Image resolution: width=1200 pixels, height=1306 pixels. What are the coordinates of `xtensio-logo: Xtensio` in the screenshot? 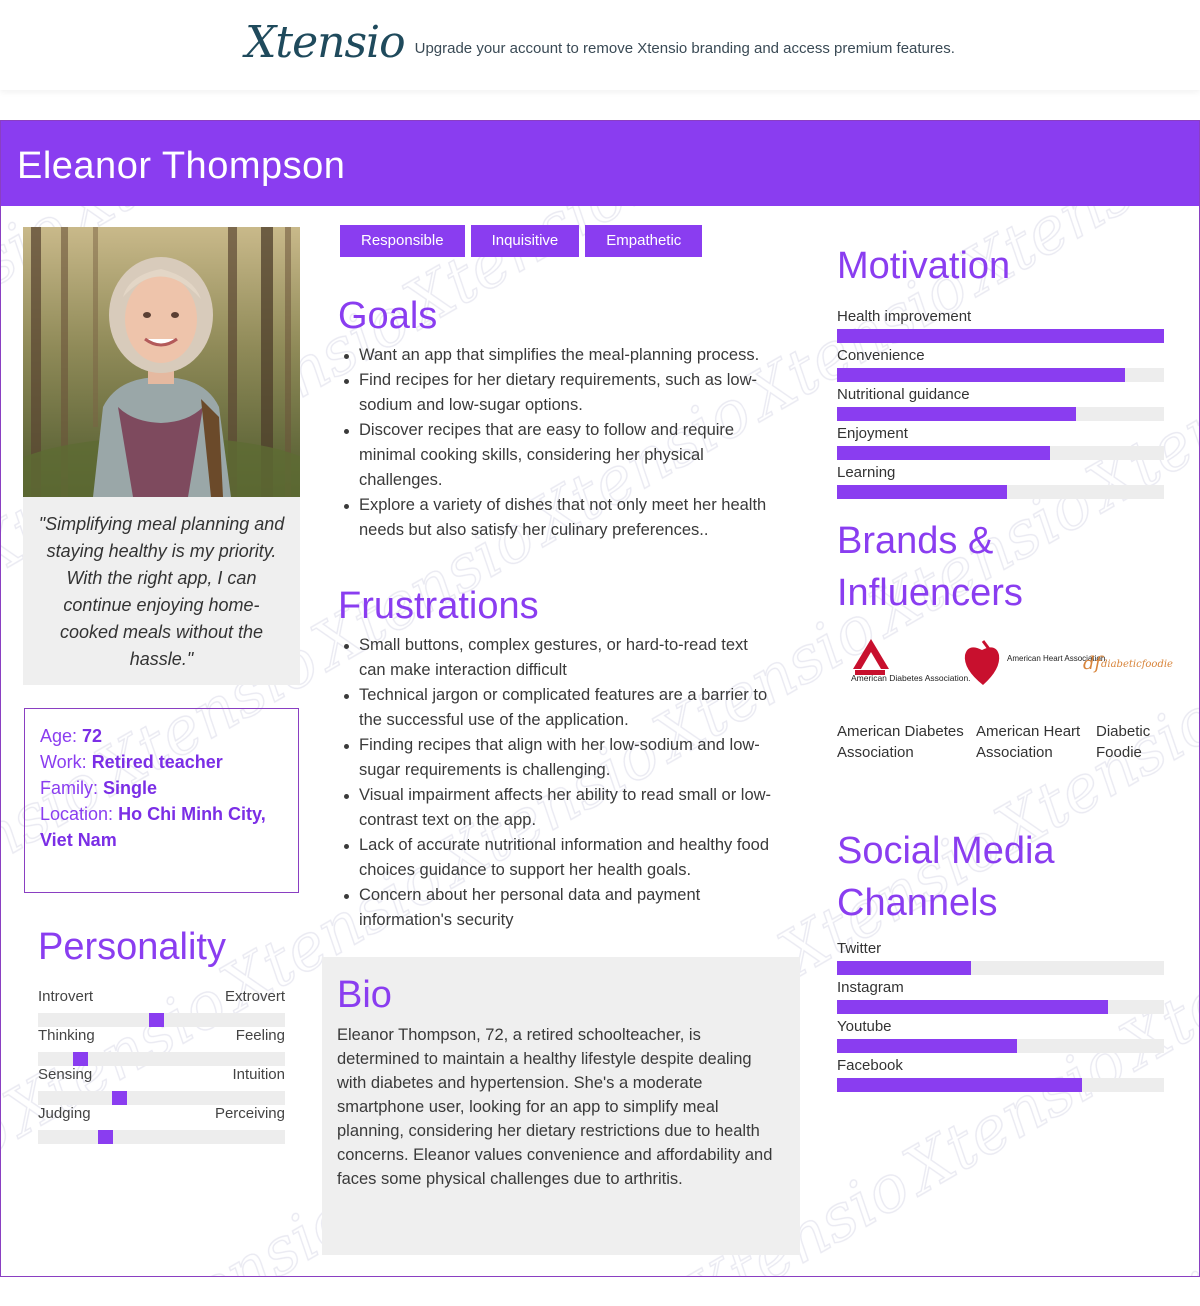 It's located at (325, 42).